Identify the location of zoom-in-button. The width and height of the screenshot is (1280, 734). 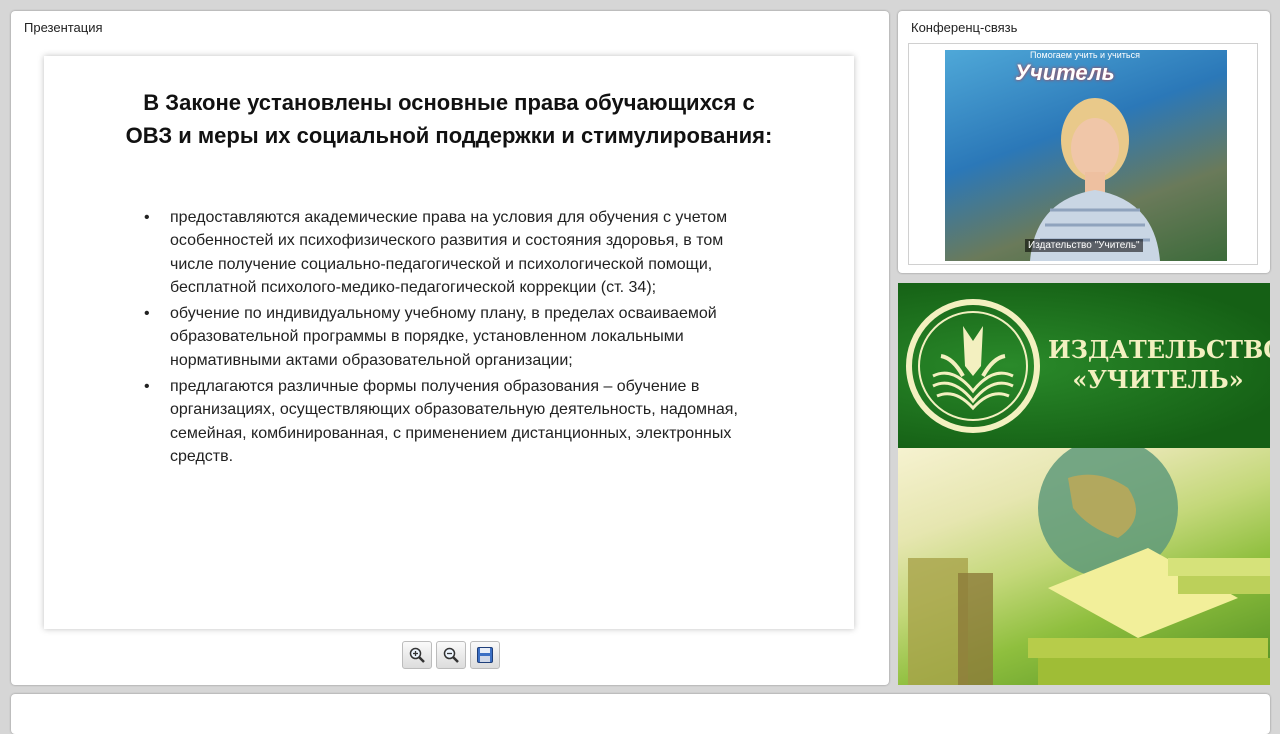
(417, 655).